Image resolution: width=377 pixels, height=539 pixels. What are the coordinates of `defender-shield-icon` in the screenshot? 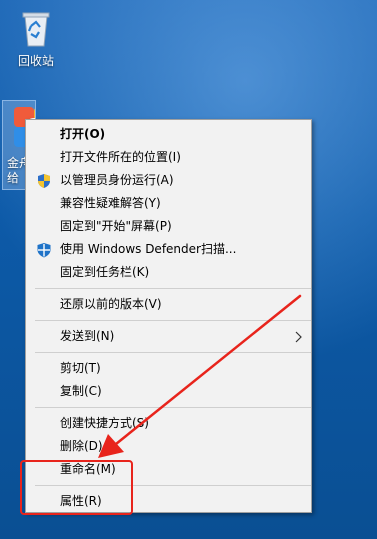 It's located at (44, 250).